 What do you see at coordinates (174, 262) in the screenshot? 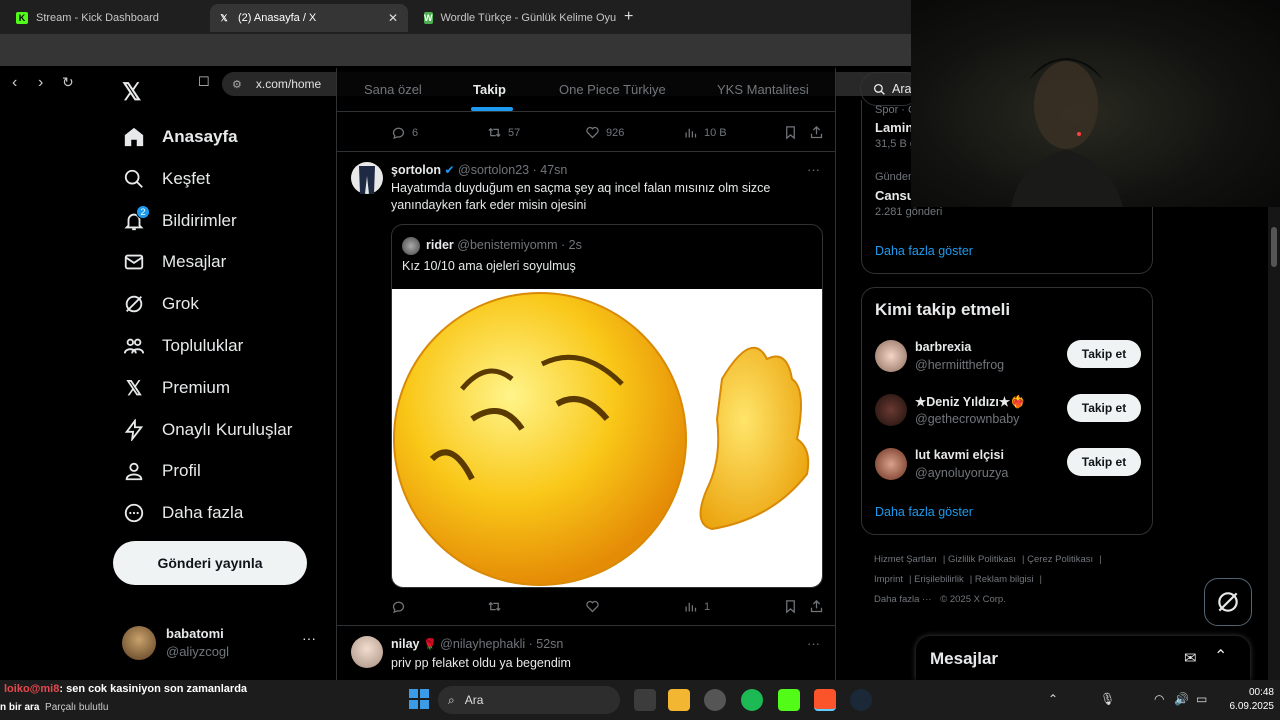
I see `nav-messages: Mesajlar` at bounding box center [174, 262].